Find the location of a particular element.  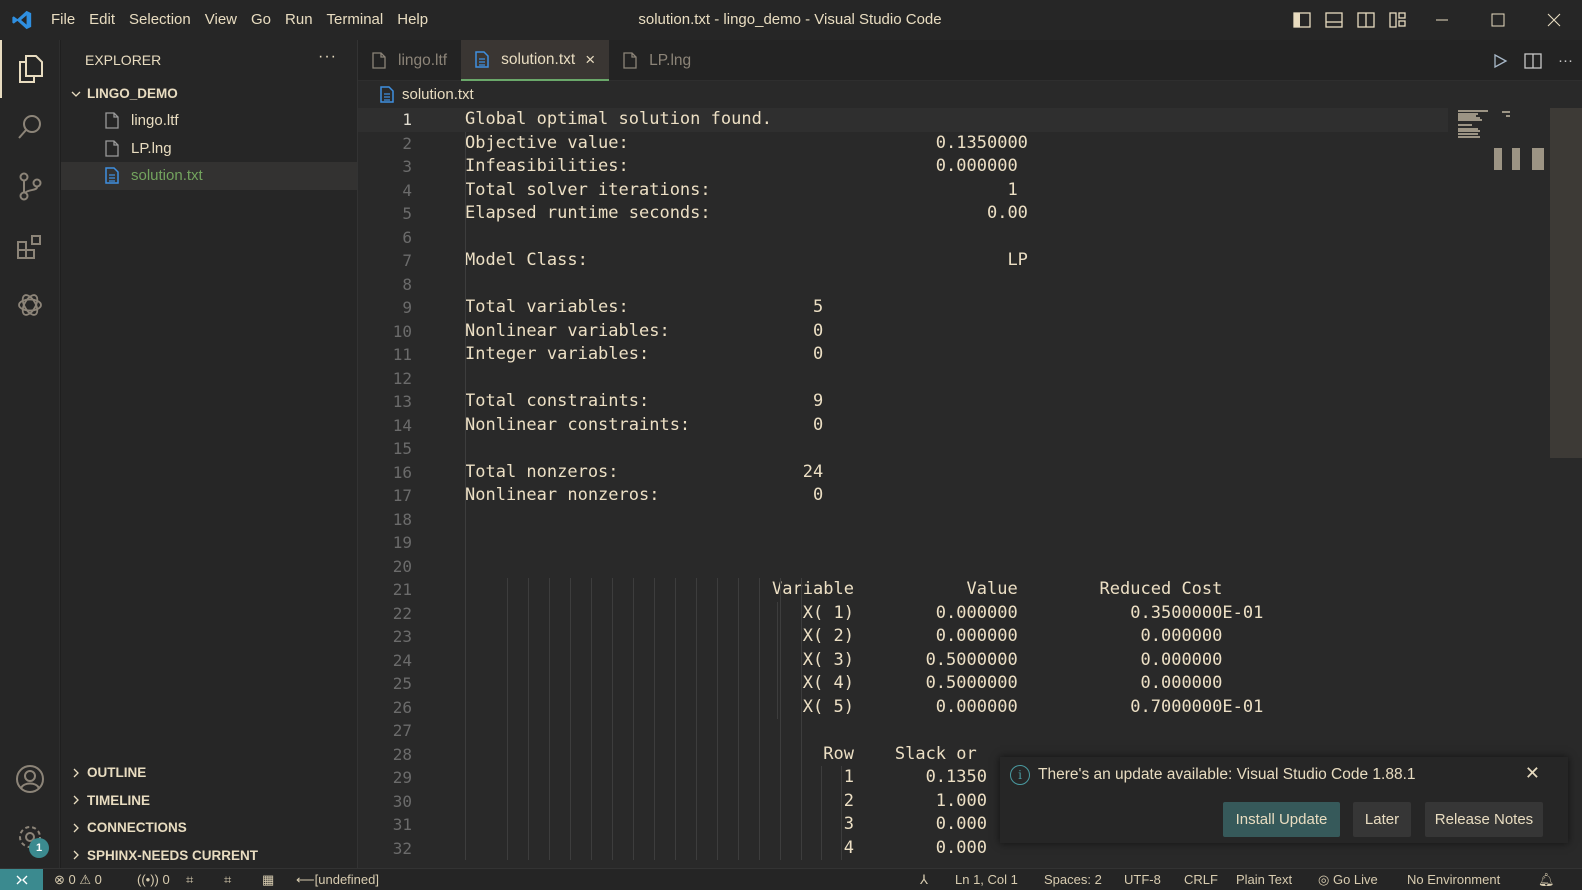

run-icon is located at coordinates (1499, 61).